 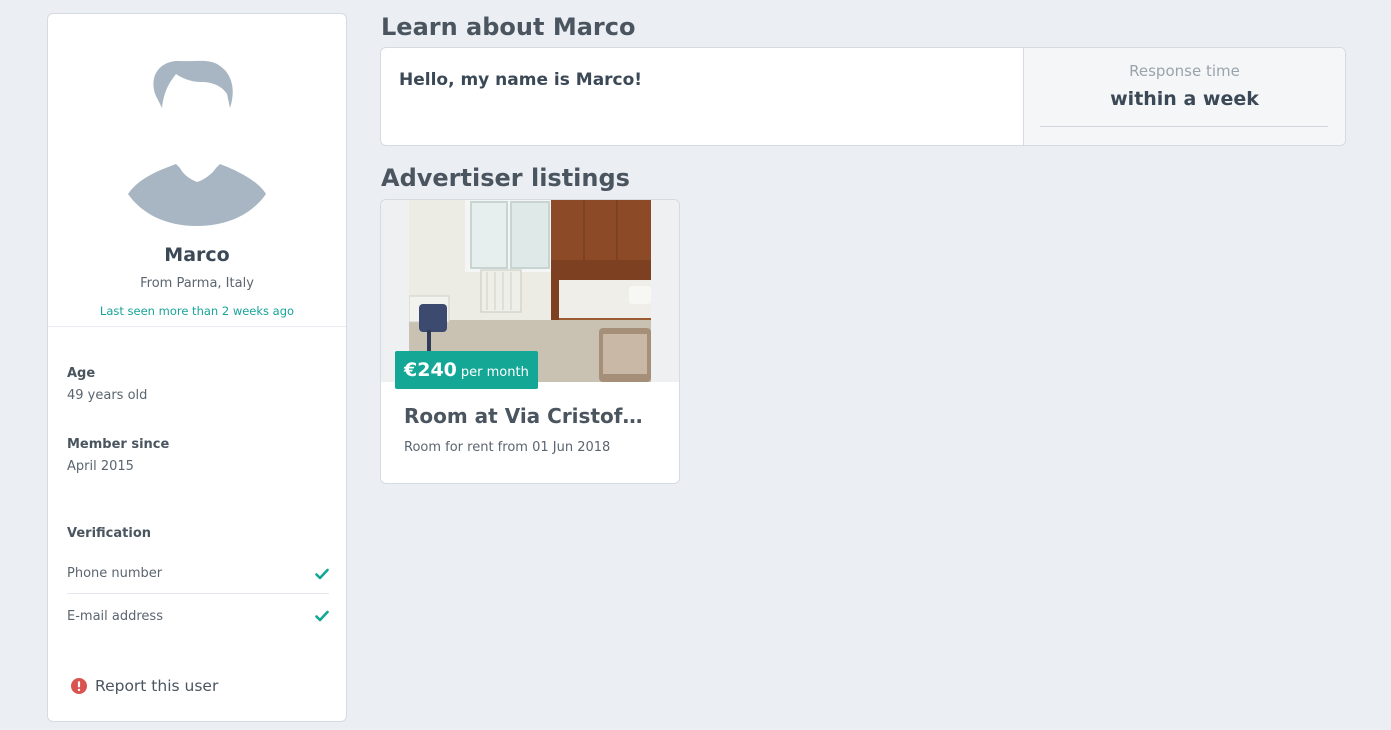 What do you see at coordinates (157, 686) in the screenshot?
I see `report-user-label: Report this user` at bounding box center [157, 686].